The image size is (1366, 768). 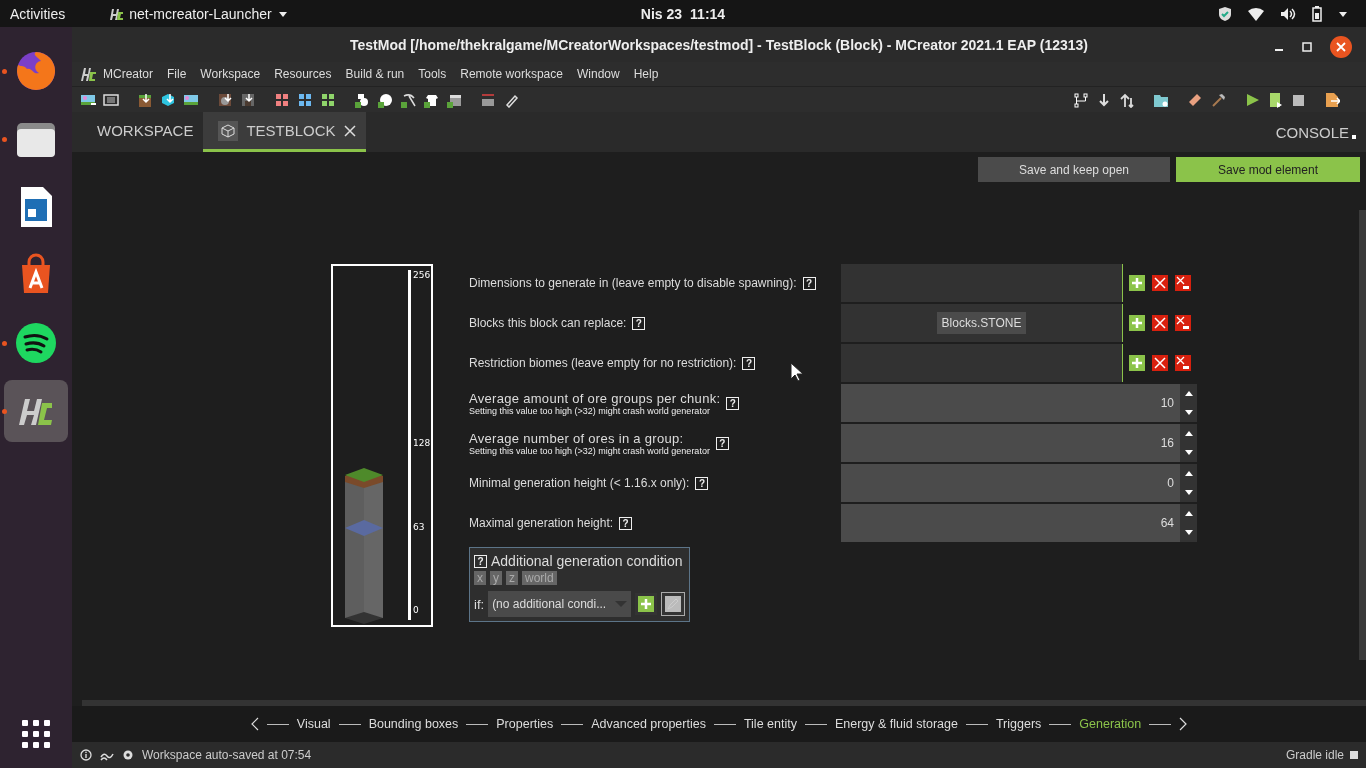 What do you see at coordinates (1312, 132) in the screenshot?
I see `console-tab: CONSOLE` at bounding box center [1312, 132].